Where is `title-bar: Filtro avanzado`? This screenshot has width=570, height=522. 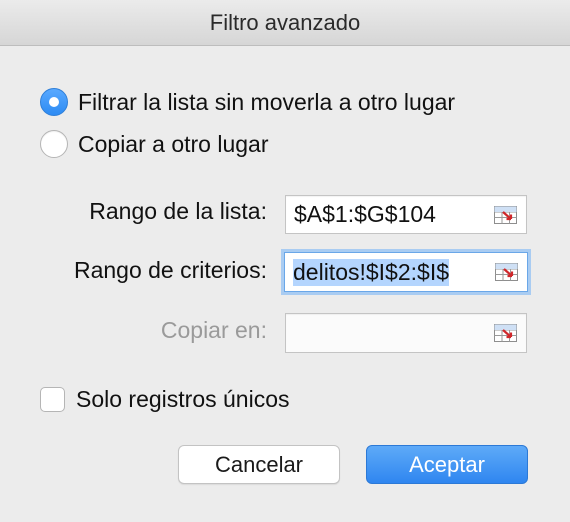
title-bar: Filtro avanzado is located at coordinates (285, 23).